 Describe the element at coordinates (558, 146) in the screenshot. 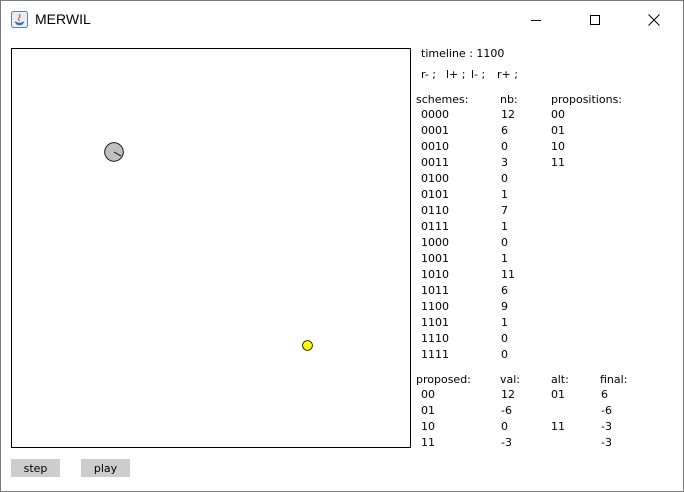

I see `proposition-item: 10` at that location.